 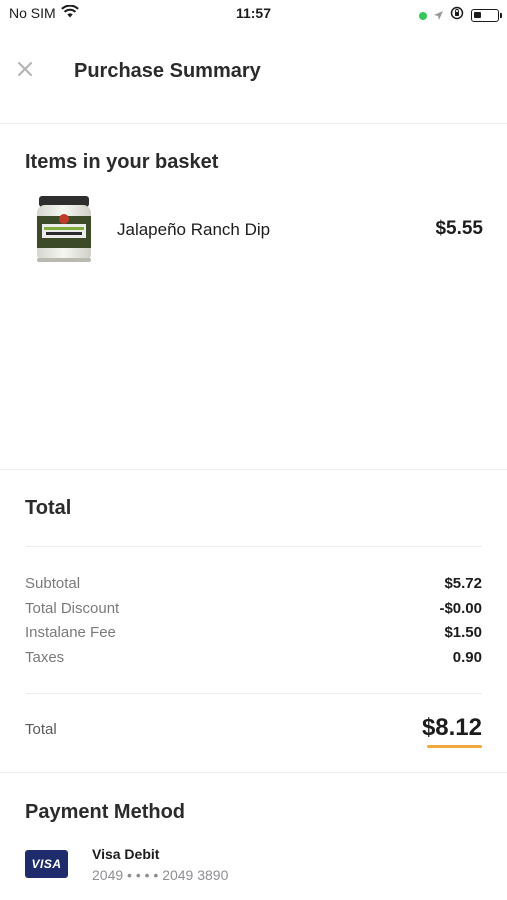 What do you see at coordinates (253, 868) in the screenshot?
I see `payment-method-row: VISA Visa Debit 2049 • • • • 2049 3890` at bounding box center [253, 868].